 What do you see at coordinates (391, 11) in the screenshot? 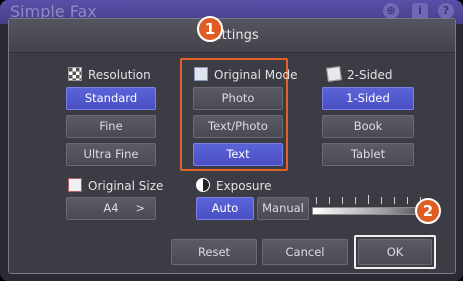
I see `globe-icon: ⊕` at bounding box center [391, 11].